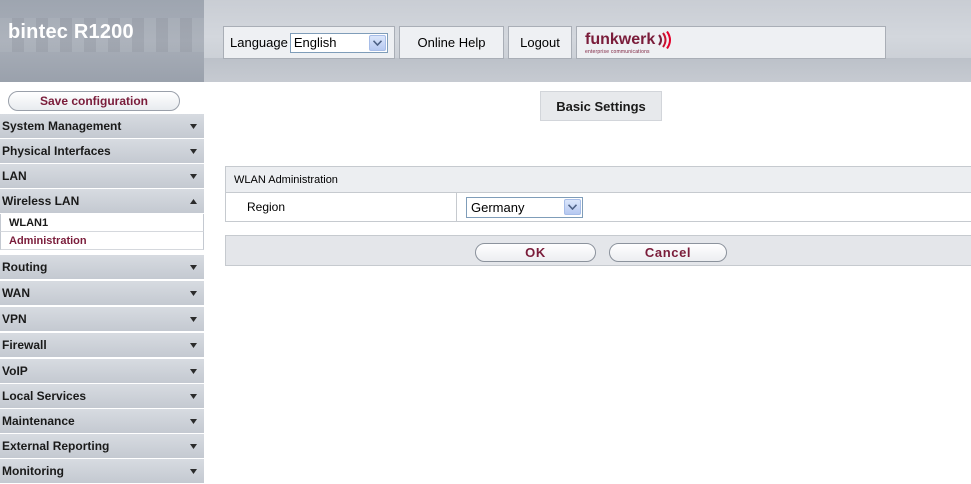  What do you see at coordinates (620, 39) in the screenshot?
I see `logo-text: funkwerk` at bounding box center [620, 39].